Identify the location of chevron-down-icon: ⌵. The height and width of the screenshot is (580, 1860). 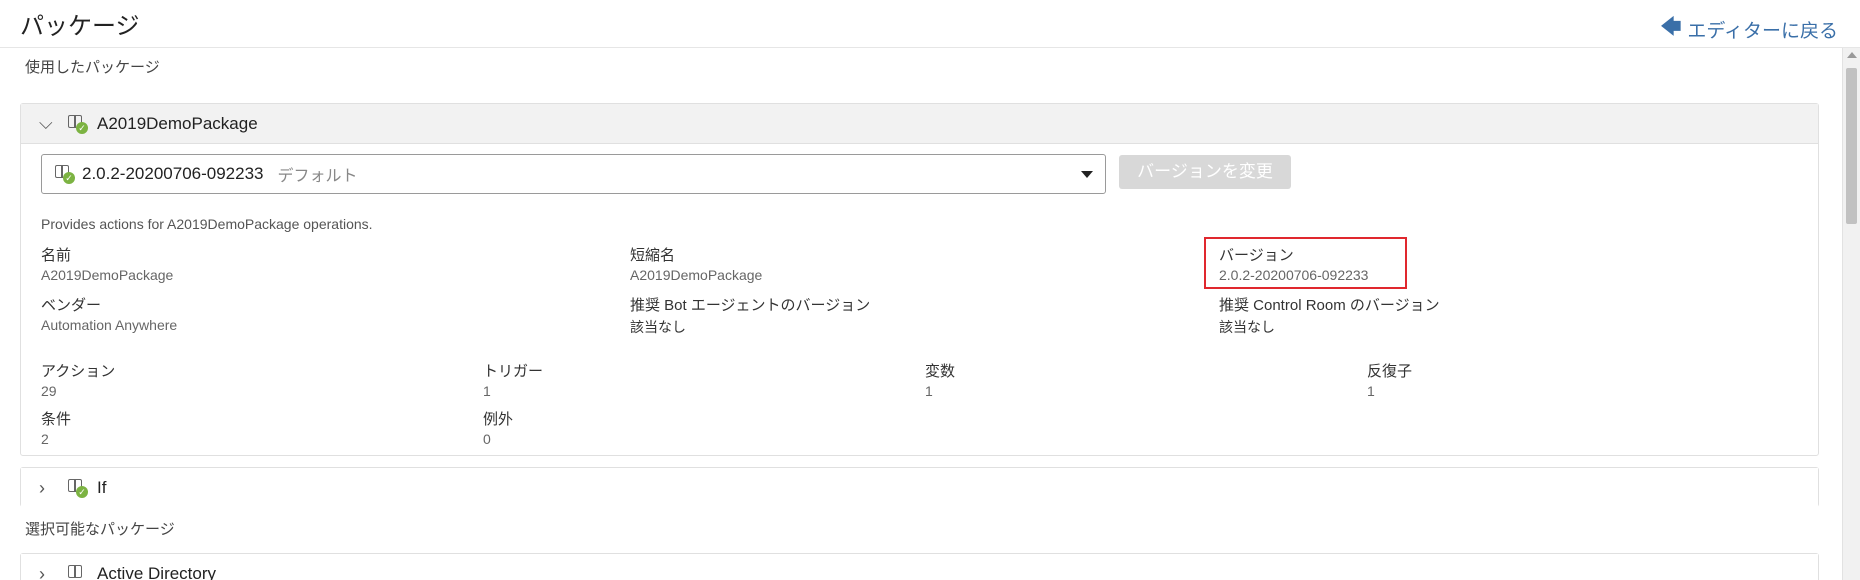
(50, 123).